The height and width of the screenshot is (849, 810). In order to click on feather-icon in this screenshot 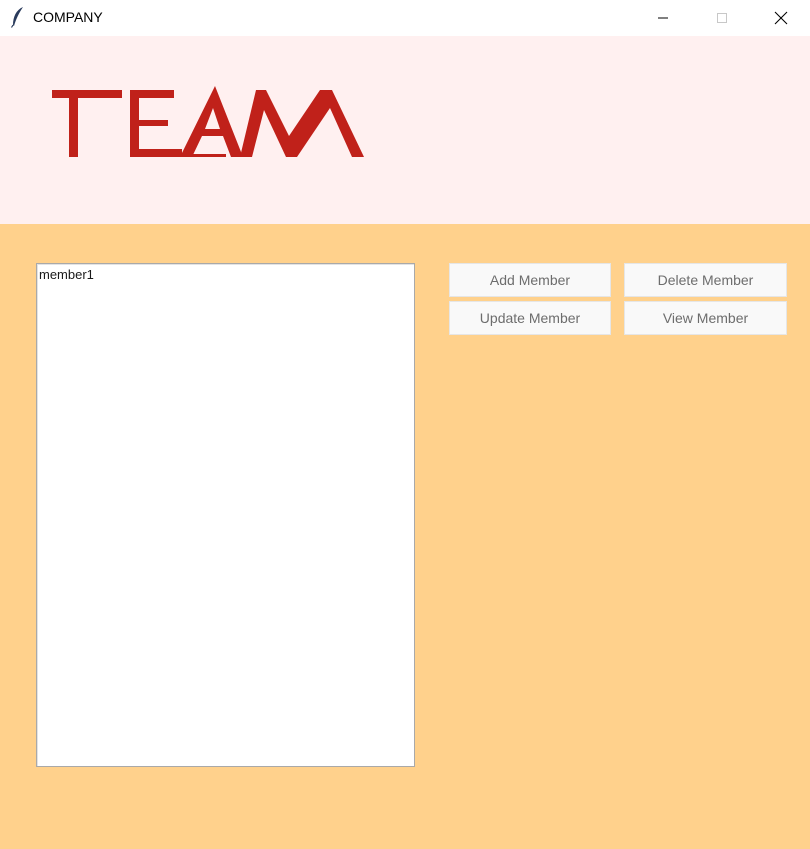, I will do `click(16, 17)`.